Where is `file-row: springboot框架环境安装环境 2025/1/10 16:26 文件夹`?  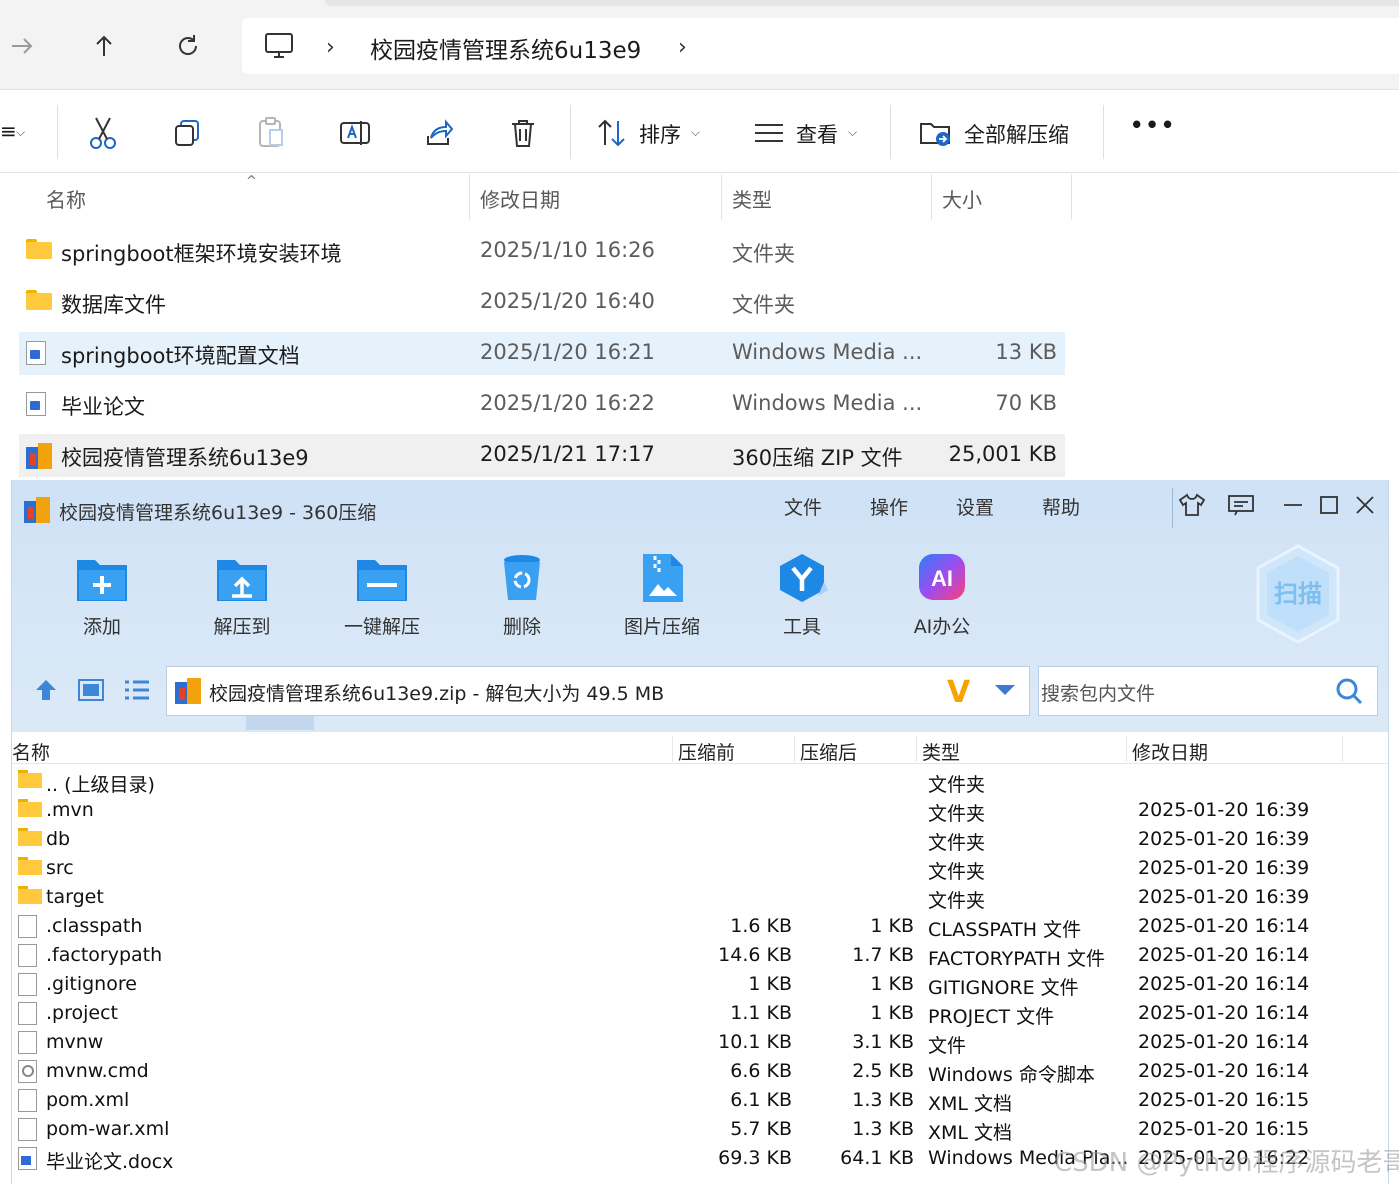
file-row: springboot框架环境安装环境 2025/1/10 16:26 文件夹 is located at coordinates (542, 251).